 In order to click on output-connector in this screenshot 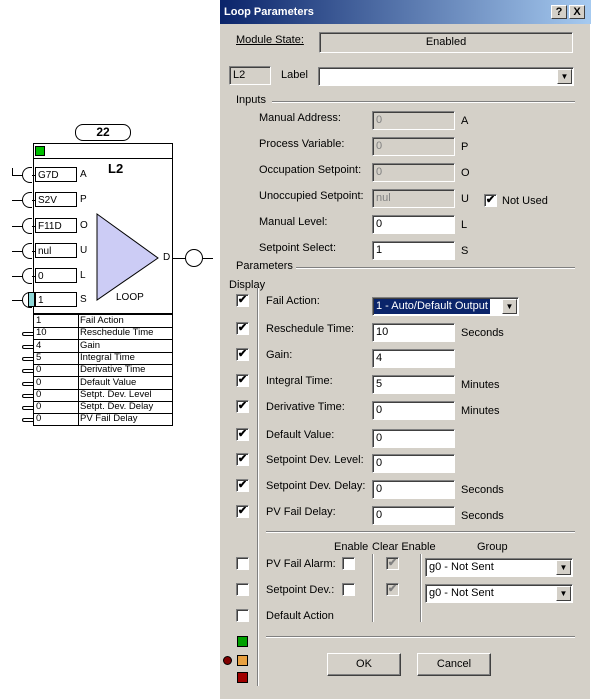, I will do `click(194, 258)`.